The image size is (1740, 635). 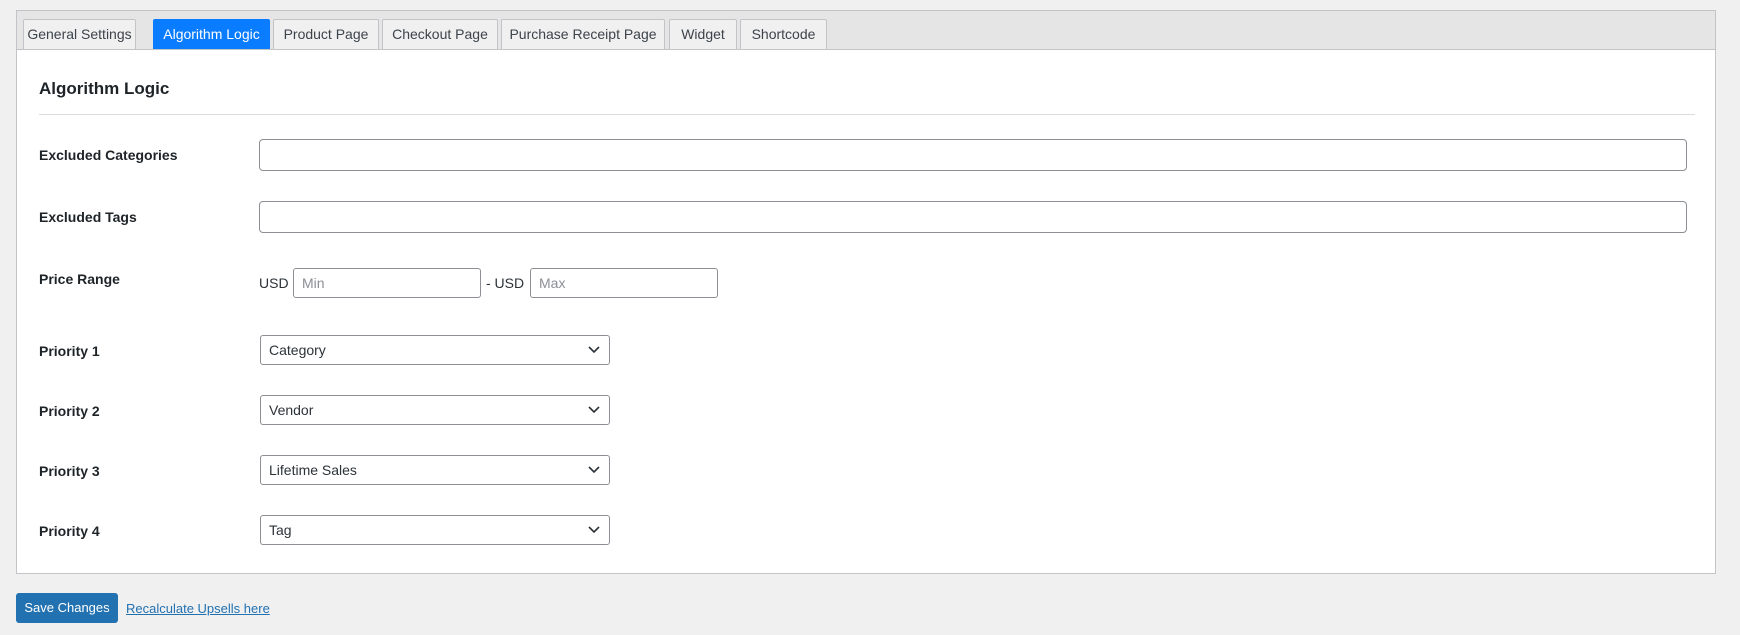 What do you see at coordinates (440, 34) in the screenshot?
I see `tab-checkout-page: Checkout Page` at bounding box center [440, 34].